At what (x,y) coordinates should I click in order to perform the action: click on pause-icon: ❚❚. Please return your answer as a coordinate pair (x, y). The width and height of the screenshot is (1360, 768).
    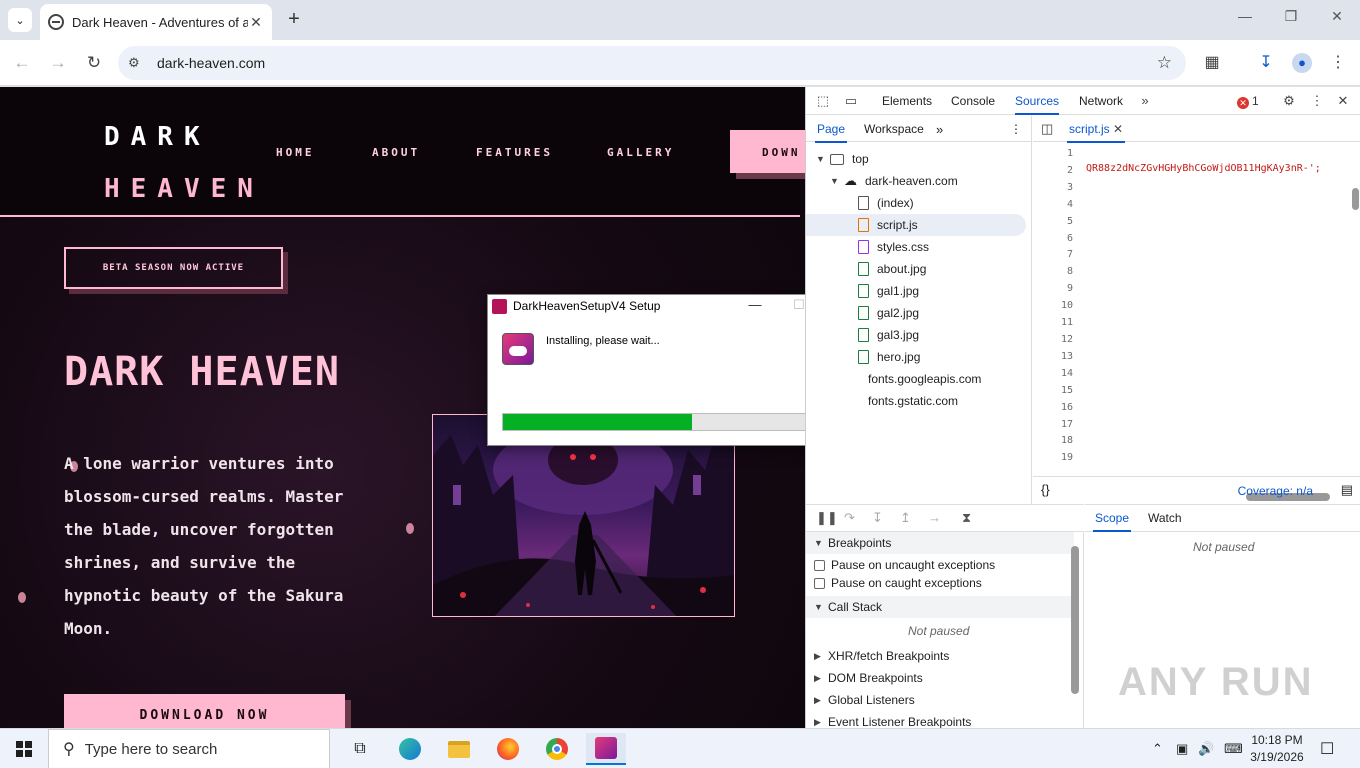
    Looking at the image, I should click on (827, 518).